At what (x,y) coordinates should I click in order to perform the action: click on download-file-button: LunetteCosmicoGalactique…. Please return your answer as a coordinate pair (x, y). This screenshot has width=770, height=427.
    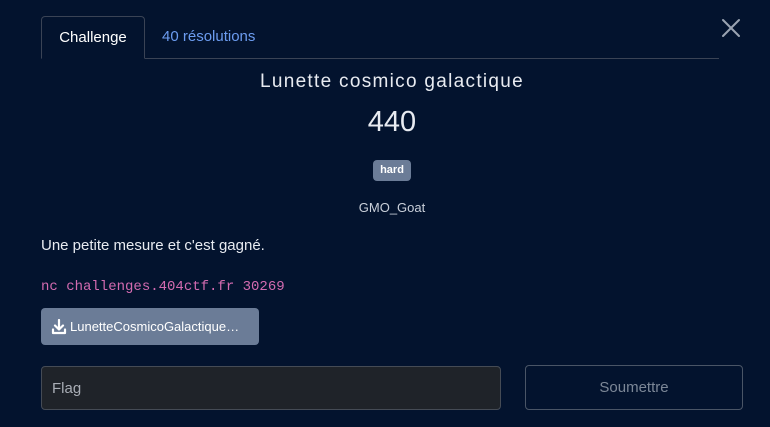
    Looking at the image, I should click on (150, 326).